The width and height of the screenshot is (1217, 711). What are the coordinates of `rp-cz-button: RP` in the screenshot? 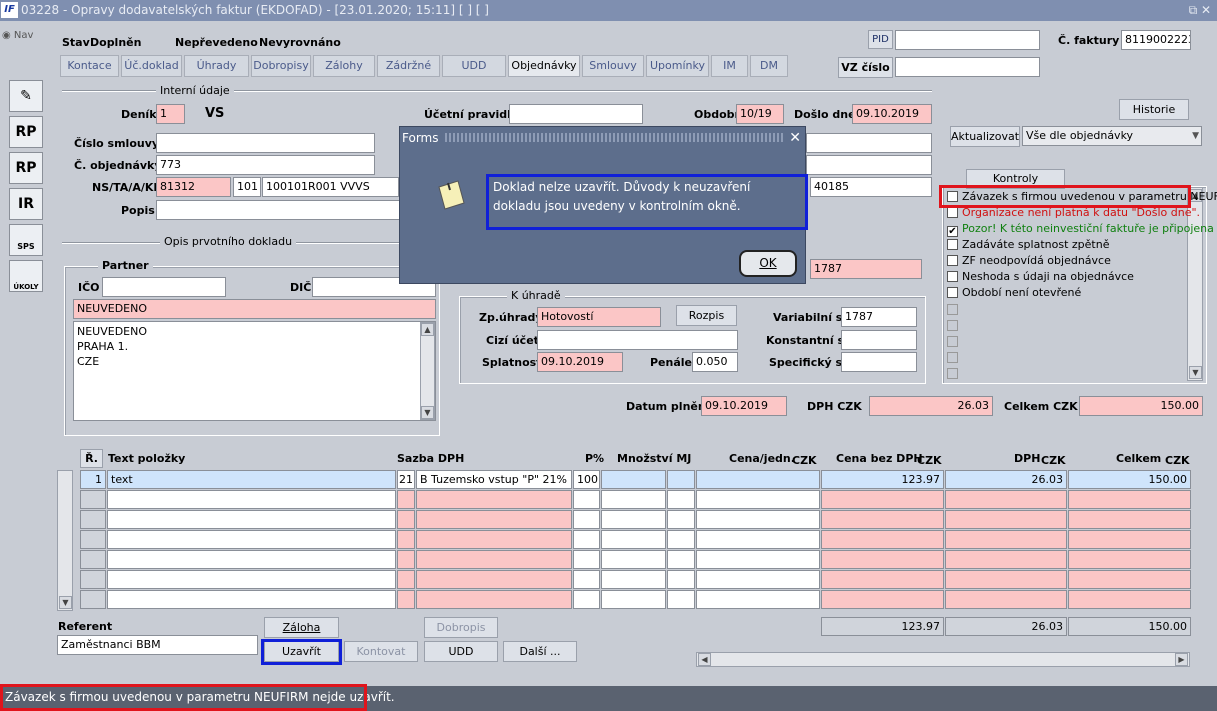 It's located at (26, 132).